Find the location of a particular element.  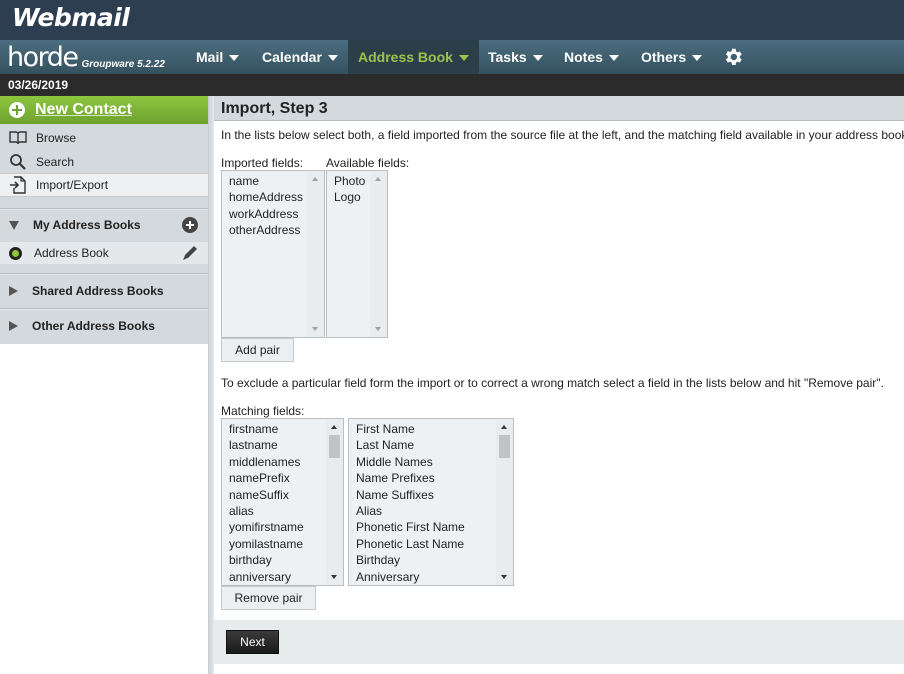

list-item: Last Name is located at coordinates (410, 445).